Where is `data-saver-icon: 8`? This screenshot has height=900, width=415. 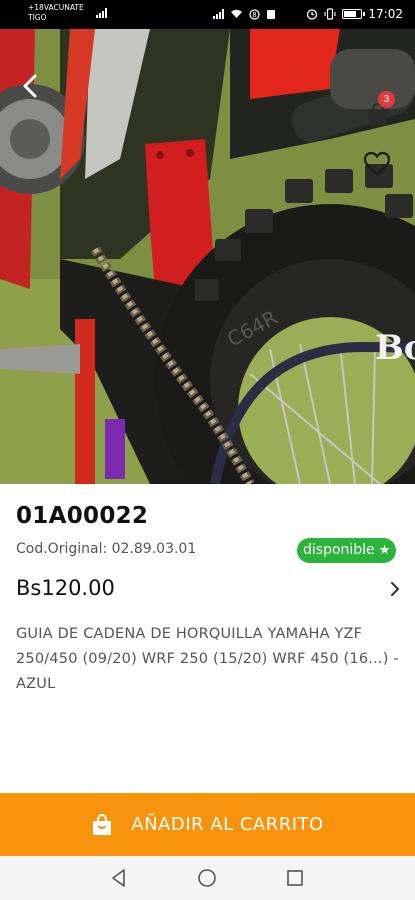 data-saver-icon: 8 is located at coordinates (255, 14).